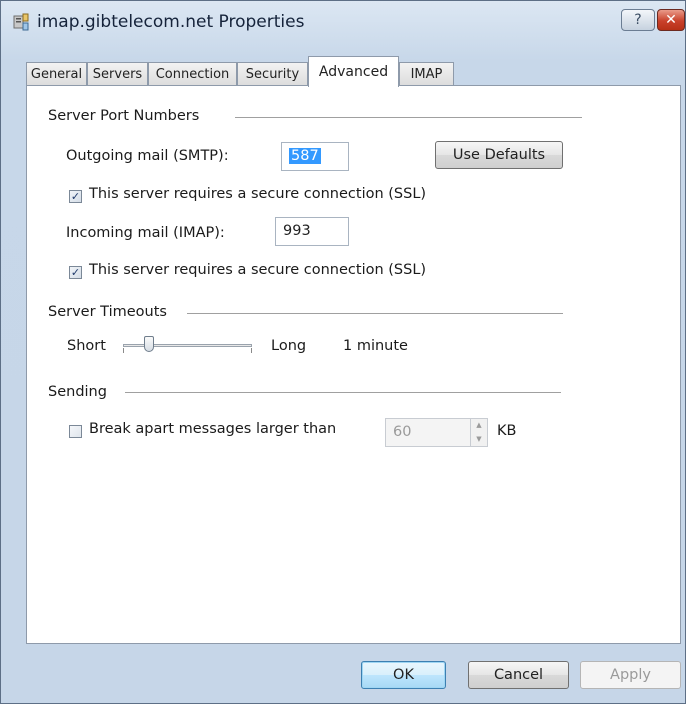 This screenshot has height=704, width=686. I want to click on incoming-port-value: 993, so click(297, 231).